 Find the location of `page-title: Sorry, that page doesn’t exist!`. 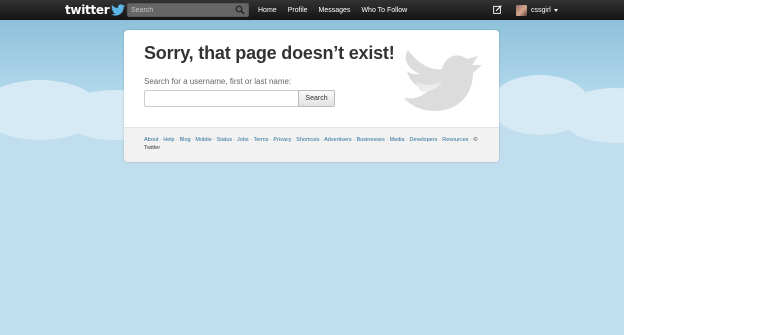

page-title: Sorry, that page doesn’t exist! is located at coordinates (269, 53).